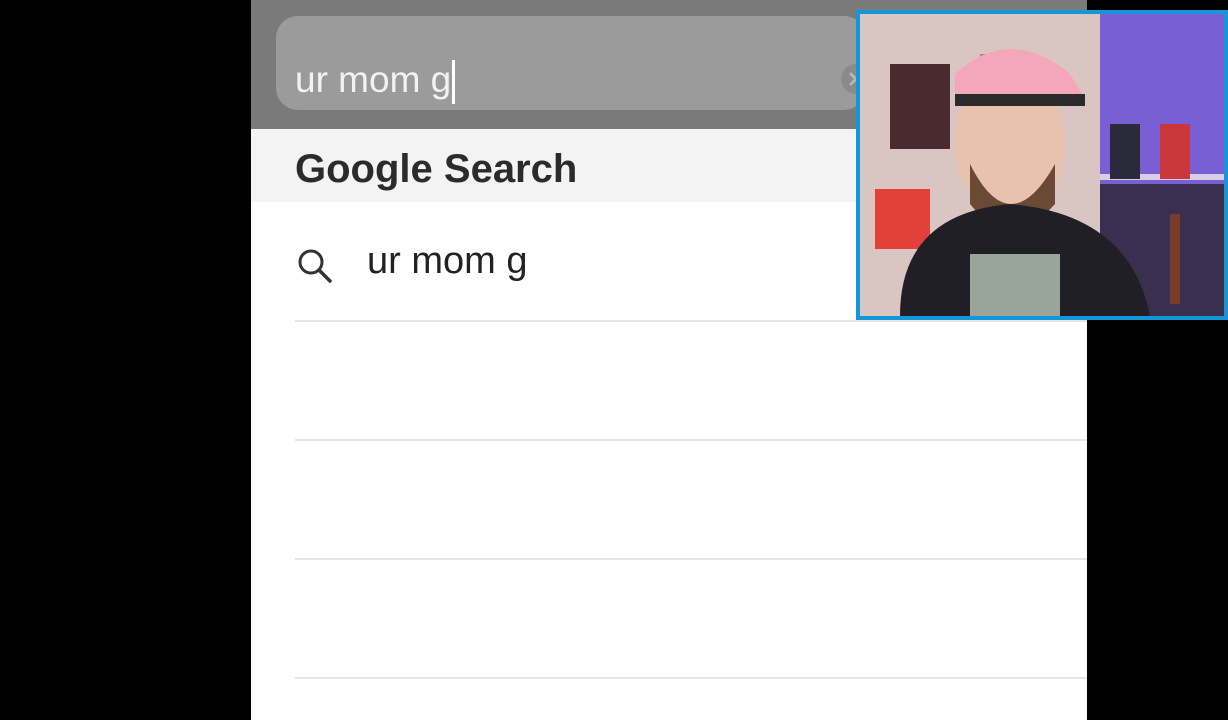 The image size is (1228, 720). What do you see at coordinates (447, 261) in the screenshot?
I see `suggestion-text: ur mom g` at bounding box center [447, 261].